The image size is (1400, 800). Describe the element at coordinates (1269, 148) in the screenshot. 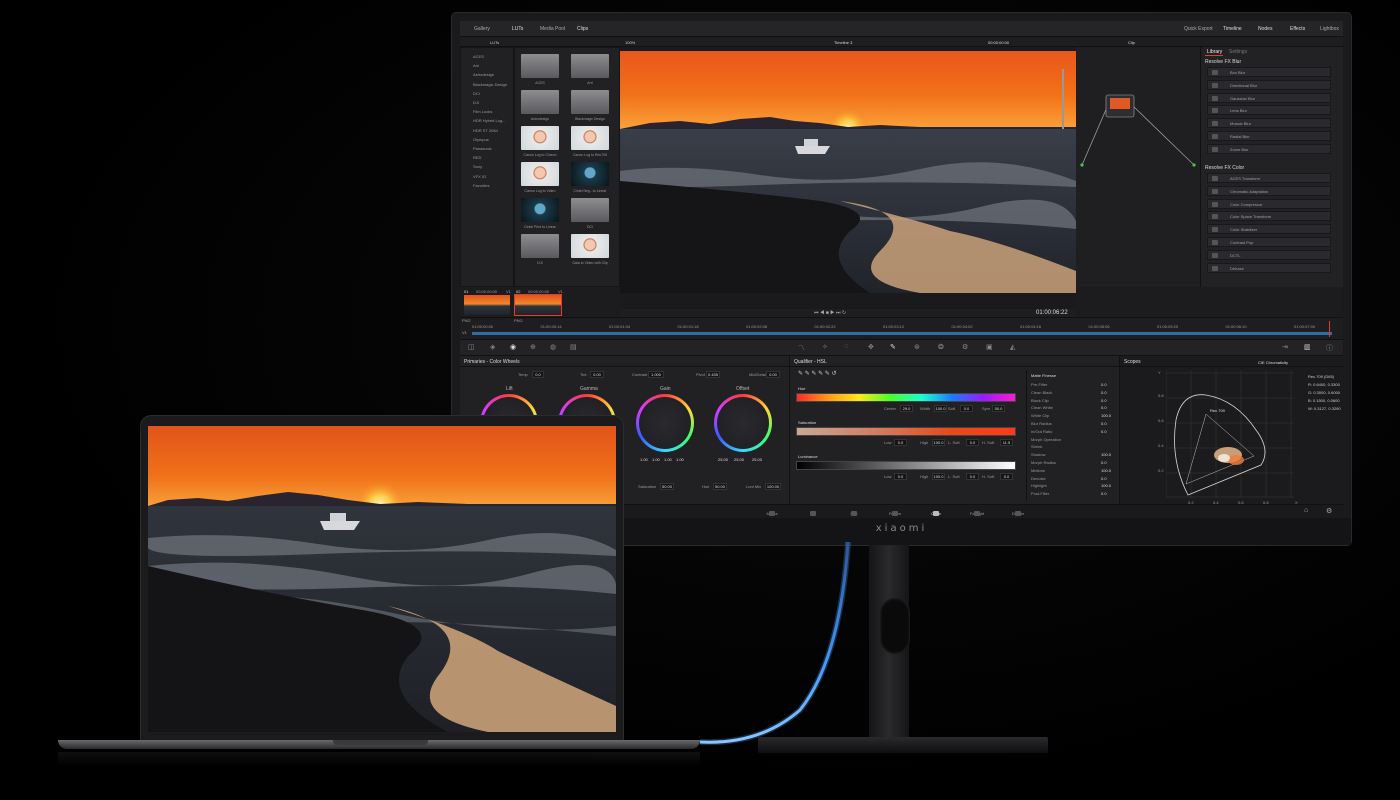

I see `fx-item: Zoom Blur` at that location.